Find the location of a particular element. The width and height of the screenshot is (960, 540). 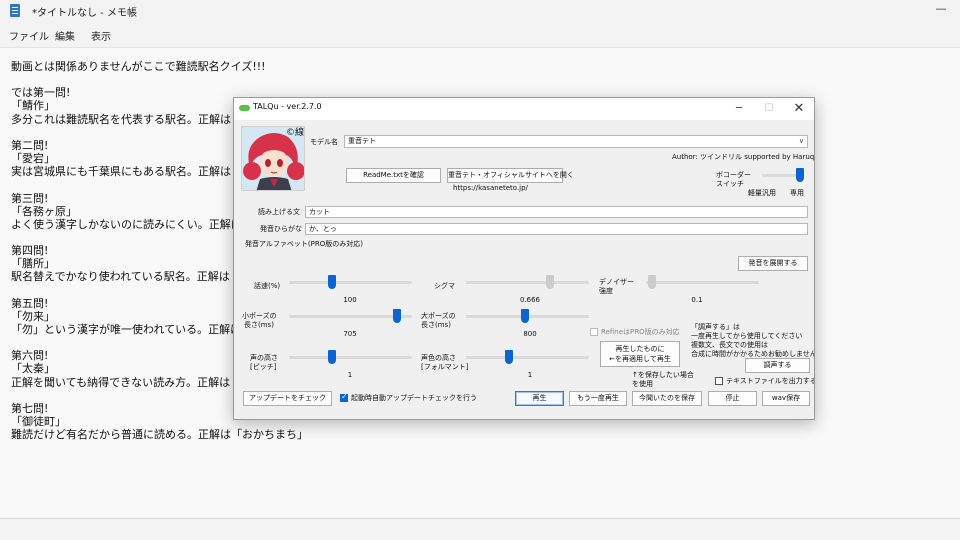

text-line: 難読だけど有名だから普通に読める。正解は「おかちまち」 is located at coordinates (159, 435).